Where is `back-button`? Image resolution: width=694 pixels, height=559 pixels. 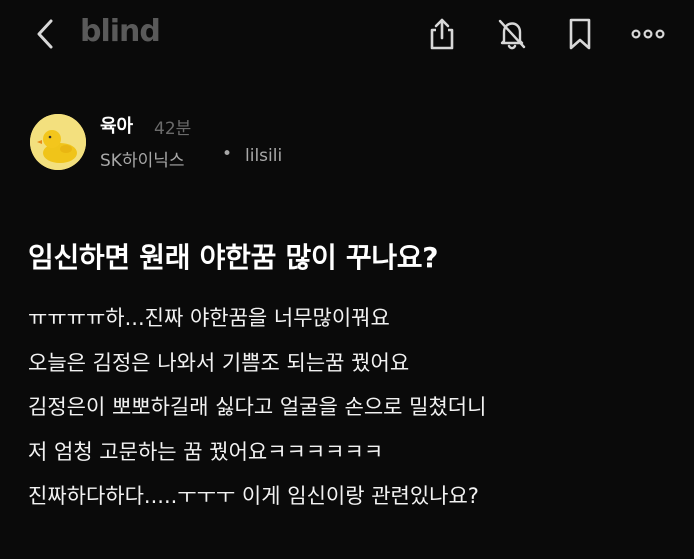 back-button is located at coordinates (45, 34).